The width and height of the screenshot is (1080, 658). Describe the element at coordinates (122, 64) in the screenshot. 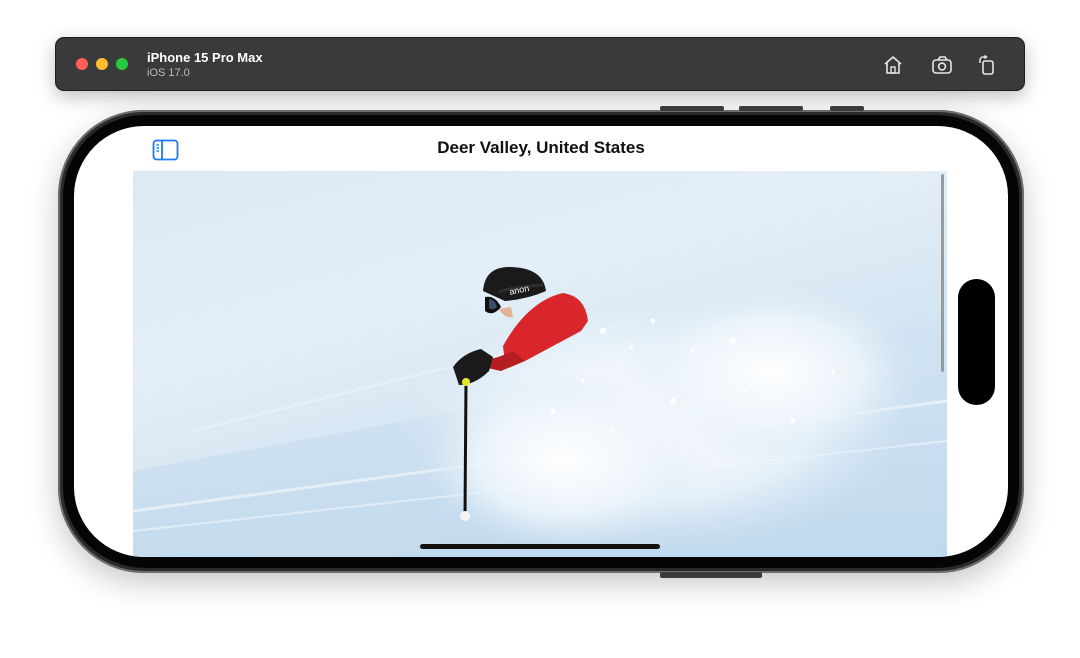

I see `maximize-window-button` at that location.